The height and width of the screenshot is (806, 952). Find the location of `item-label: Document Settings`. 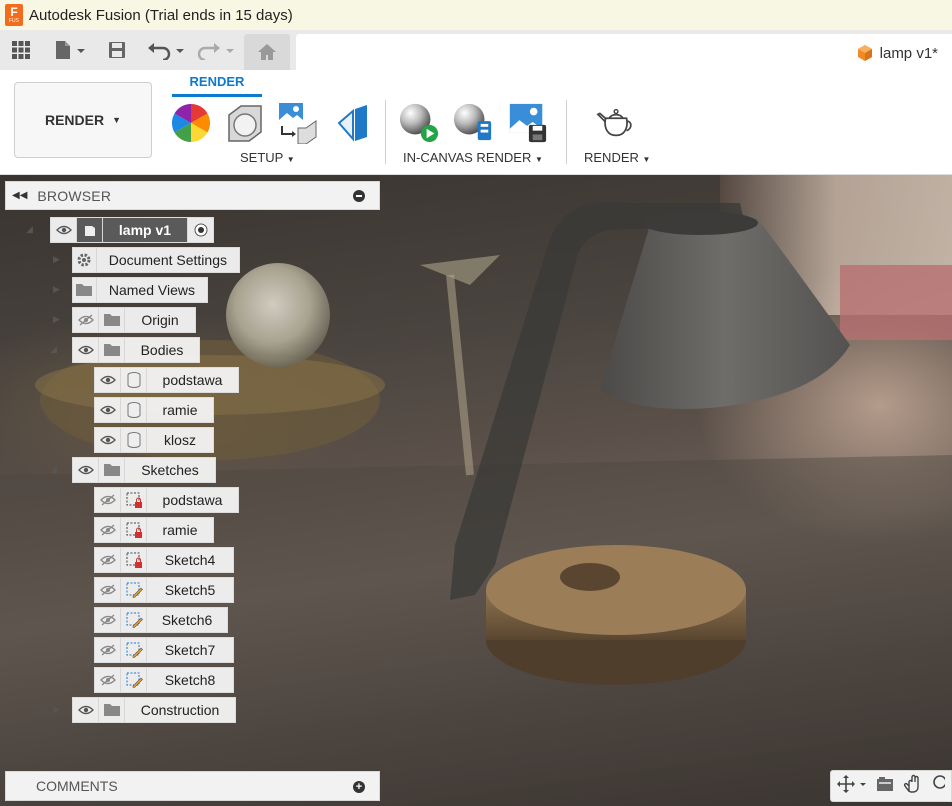

item-label: Document Settings is located at coordinates (167, 260).